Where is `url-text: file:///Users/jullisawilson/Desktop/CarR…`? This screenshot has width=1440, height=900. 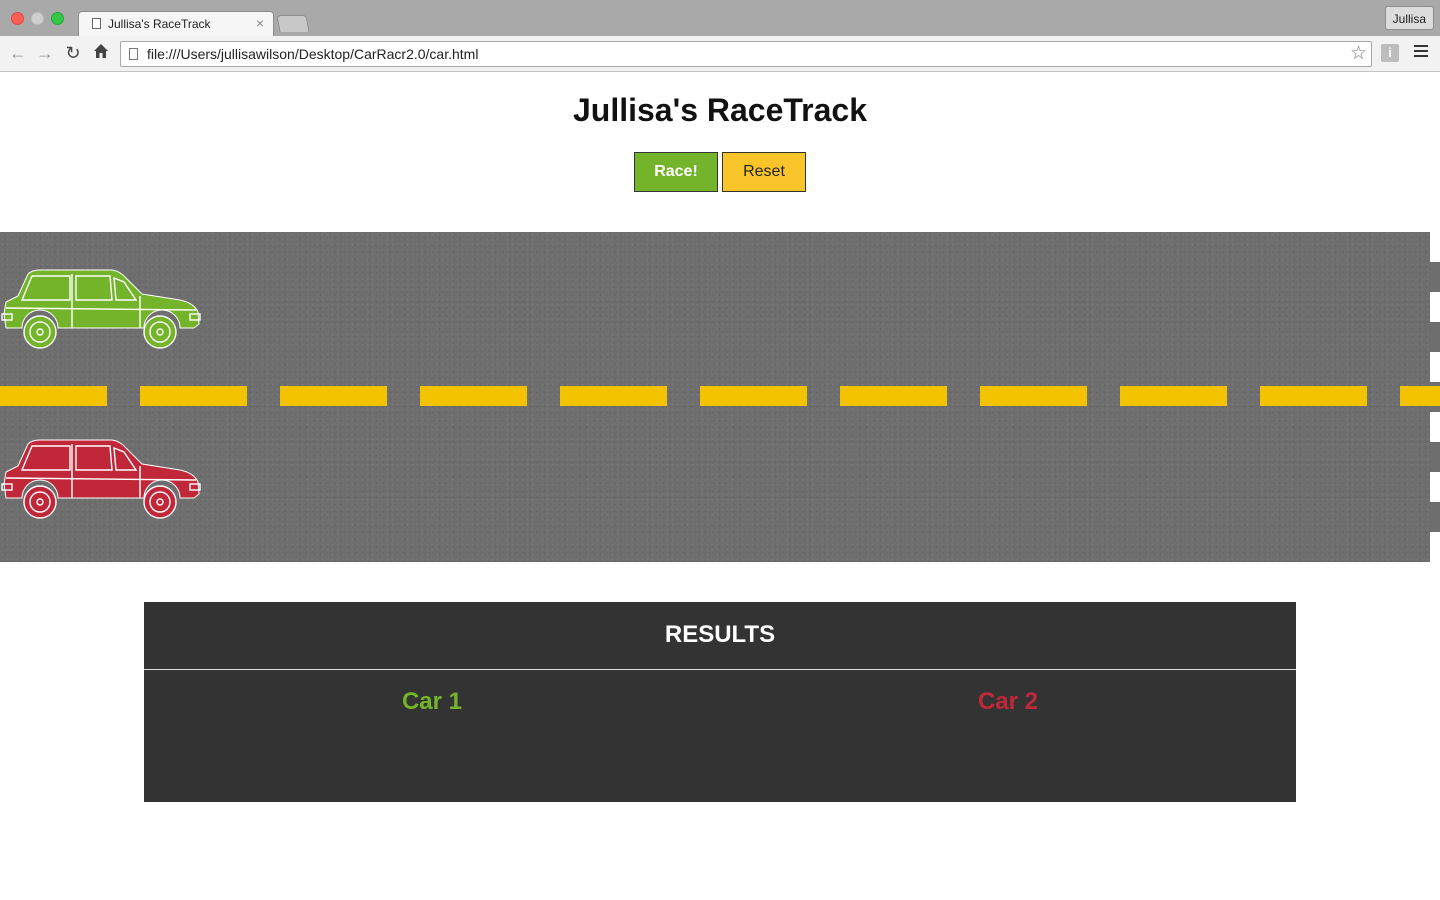
url-text: file:///Users/jullisawilson/Desktop/CarR… is located at coordinates (312, 54).